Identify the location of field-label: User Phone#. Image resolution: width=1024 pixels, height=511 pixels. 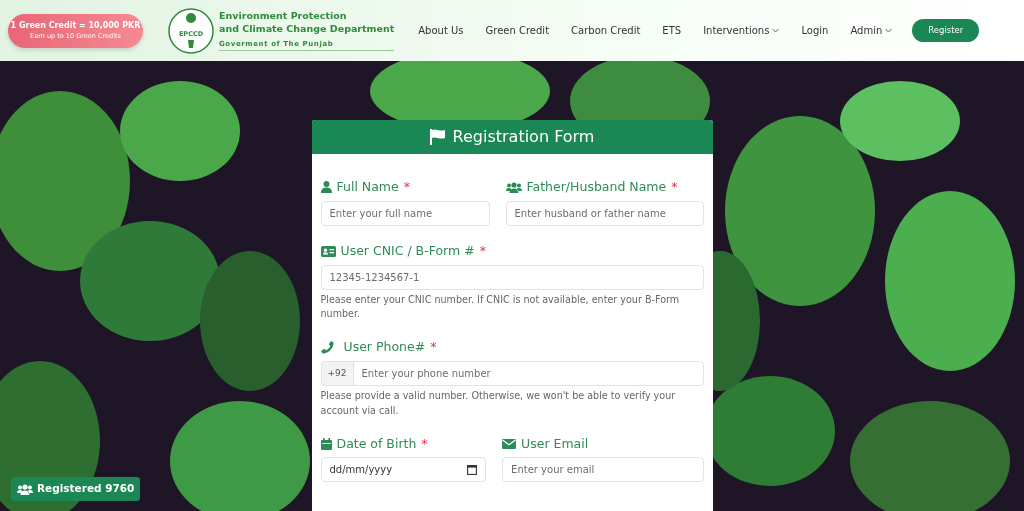
(384, 347).